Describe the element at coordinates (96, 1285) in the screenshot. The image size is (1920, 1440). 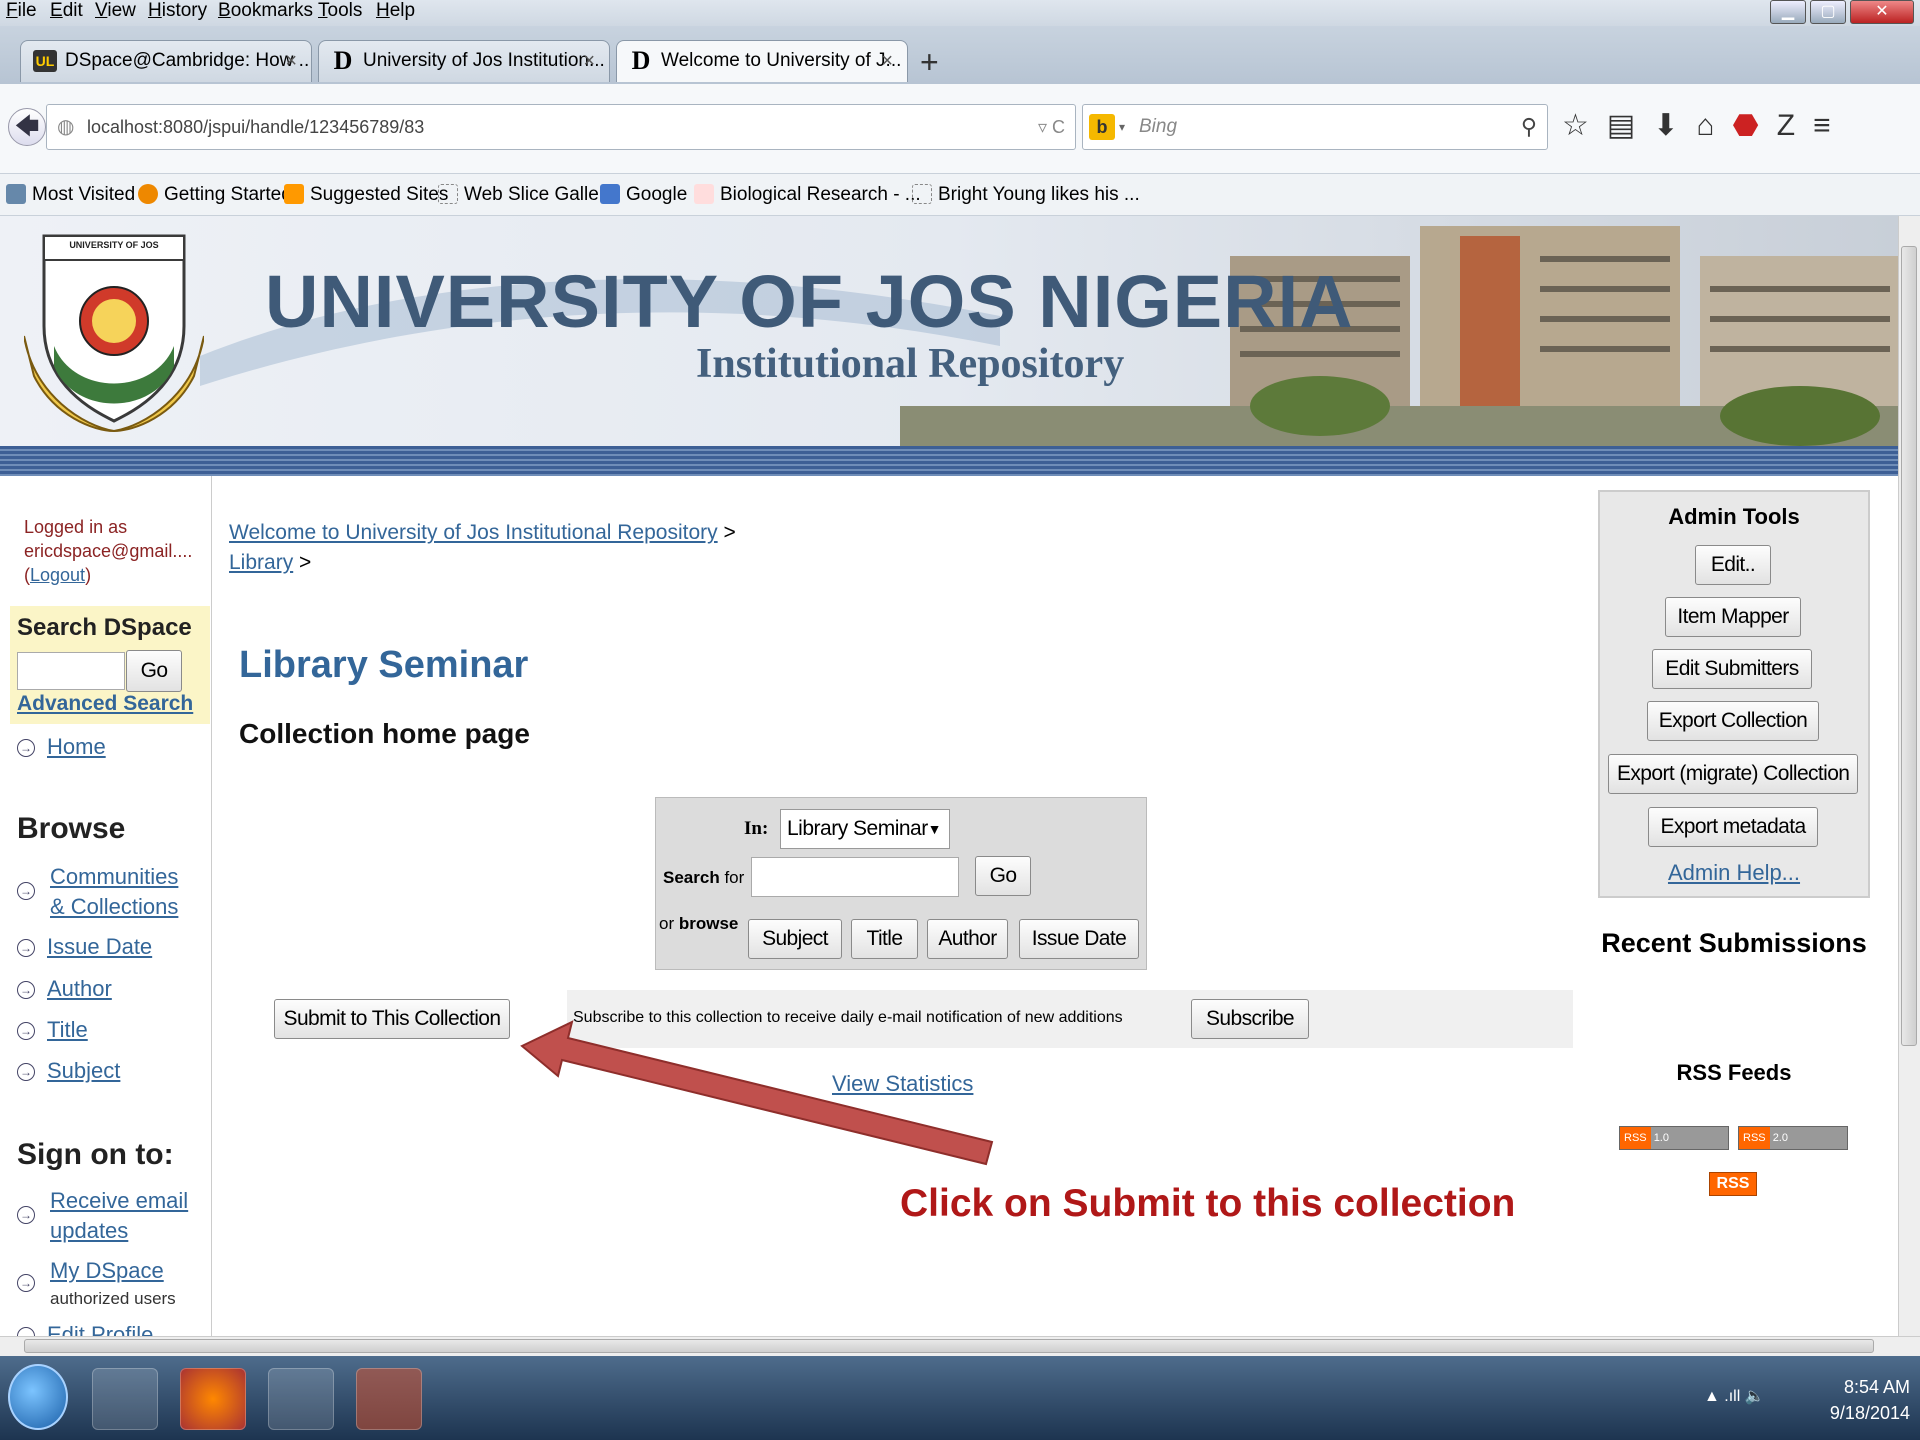
I see `sidebar-item-my-dspace: → My DSpace authorized users` at that location.